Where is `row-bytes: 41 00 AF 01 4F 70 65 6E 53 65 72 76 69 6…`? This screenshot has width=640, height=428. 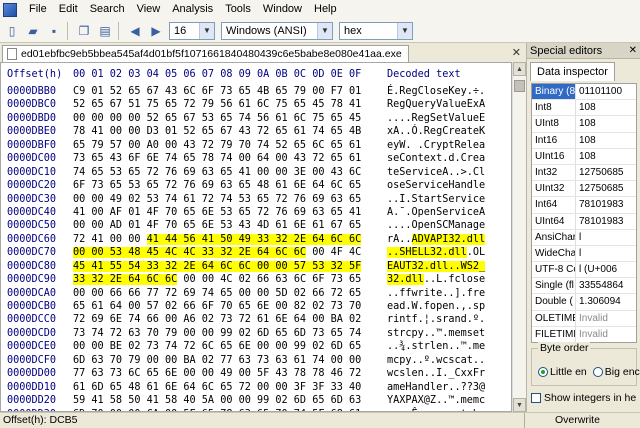
row-bytes: 41 00 AF 01 4F 70 65 6E 53 65 72 76 69 6… is located at coordinates (230, 212).